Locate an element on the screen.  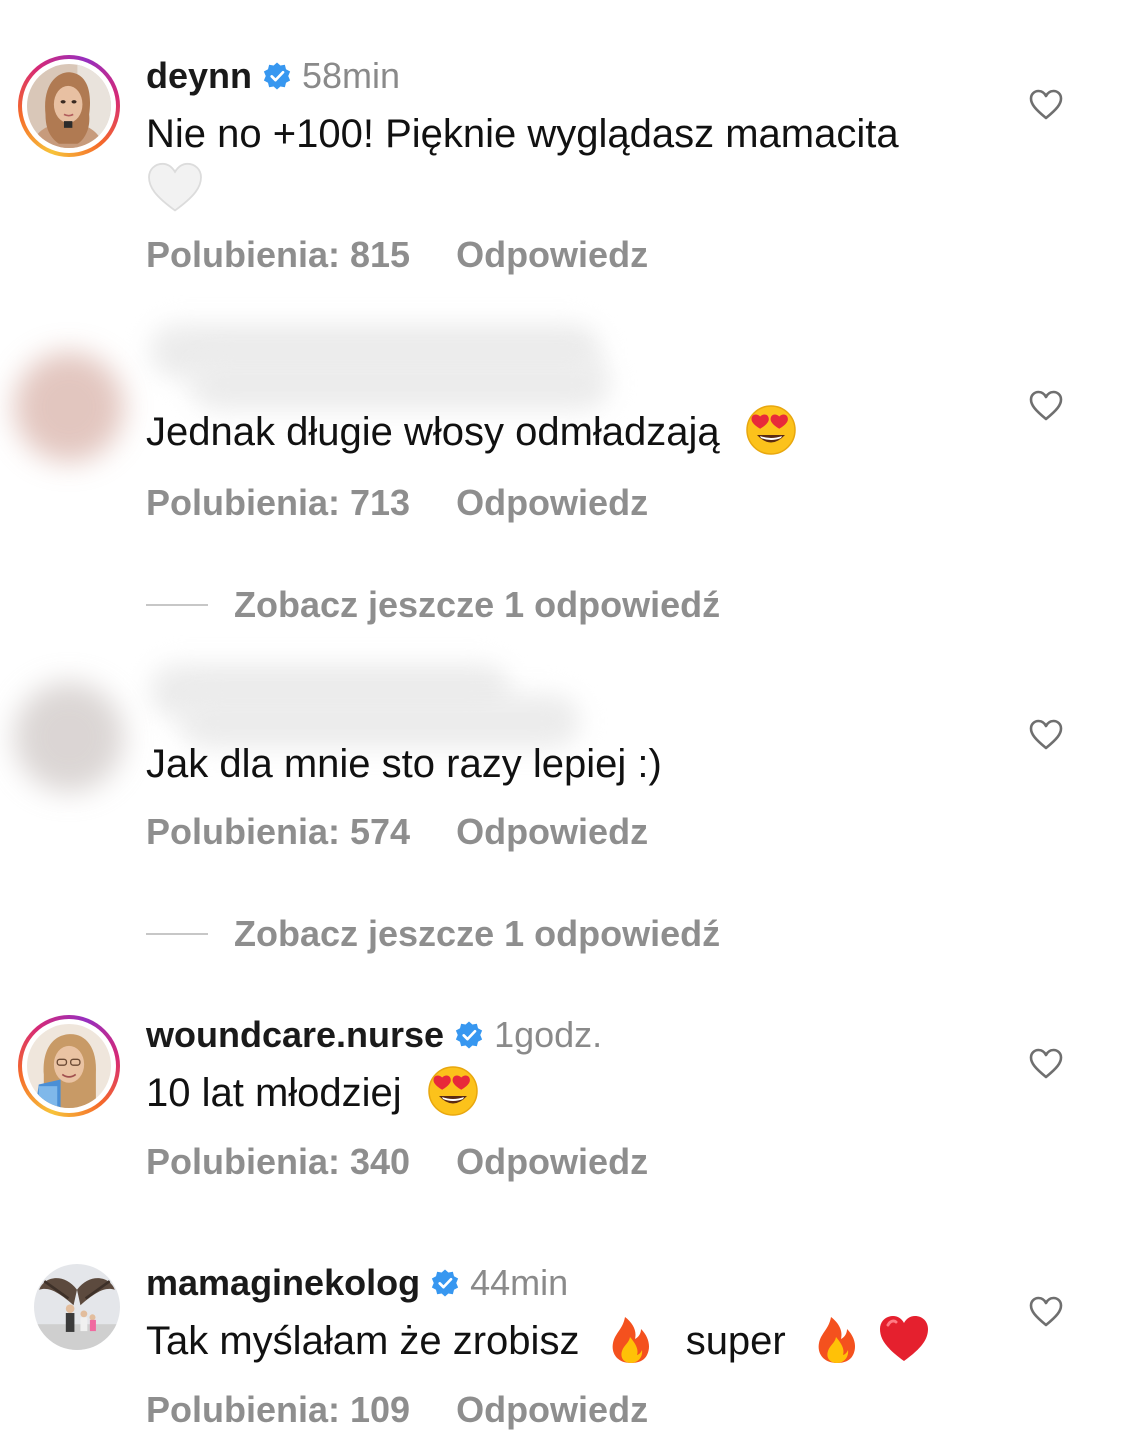
red-heart-emoji-icon is located at coordinates (904, 1339).